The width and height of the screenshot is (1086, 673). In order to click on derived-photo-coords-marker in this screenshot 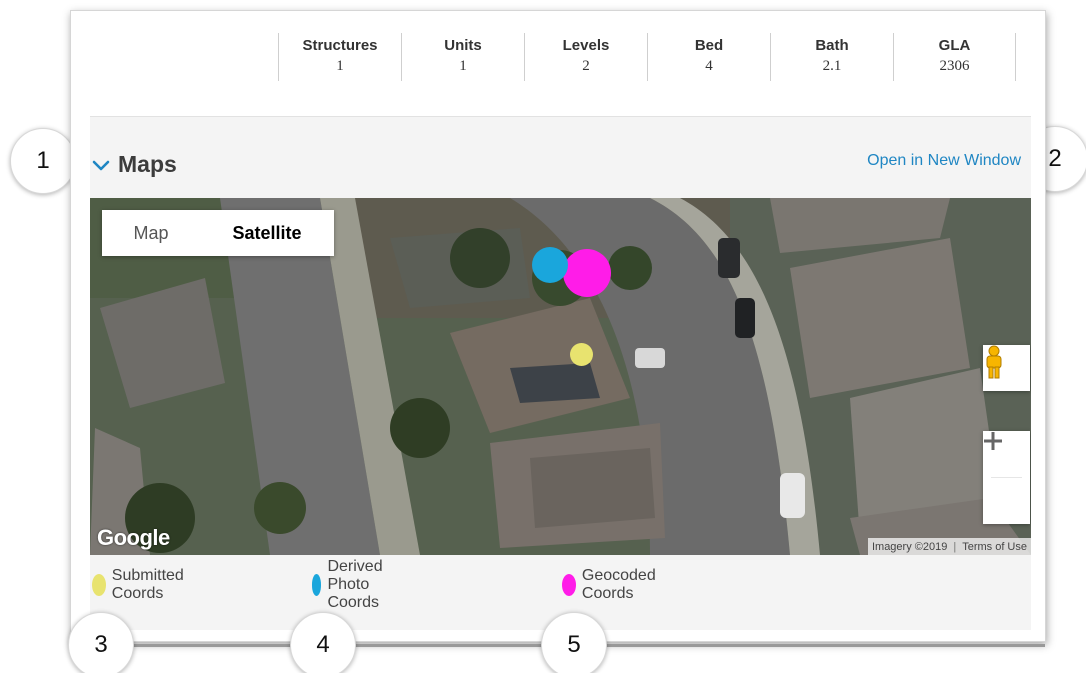, I will do `click(550, 265)`.